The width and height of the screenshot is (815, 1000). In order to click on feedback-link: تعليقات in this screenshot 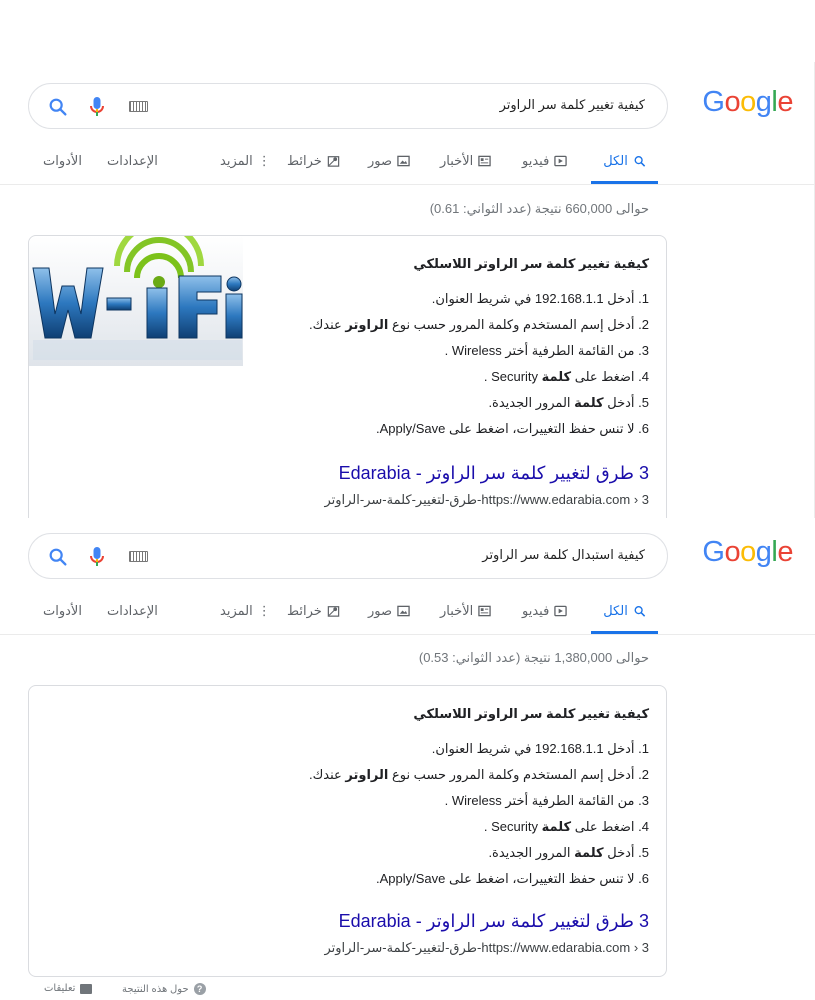, I will do `click(68, 988)`.